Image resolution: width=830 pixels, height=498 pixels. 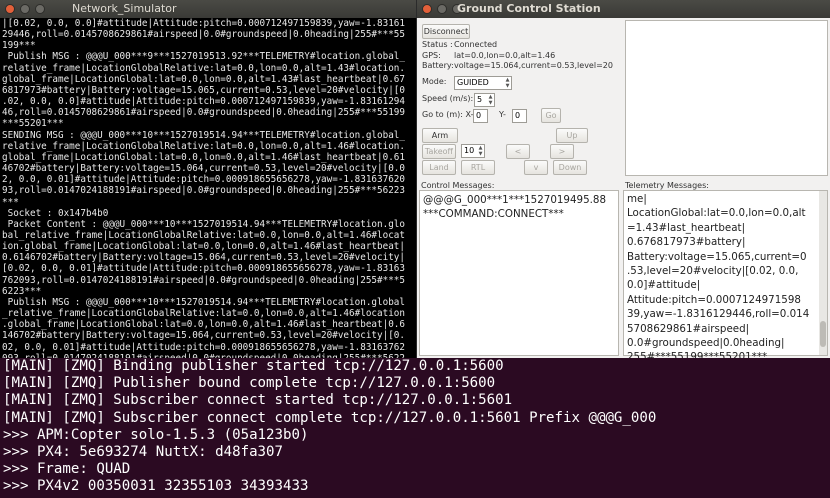 What do you see at coordinates (623, 9) in the screenshot?
I see `gcs-titlebar: Ground Control Station` at bounding box center [623, 9].